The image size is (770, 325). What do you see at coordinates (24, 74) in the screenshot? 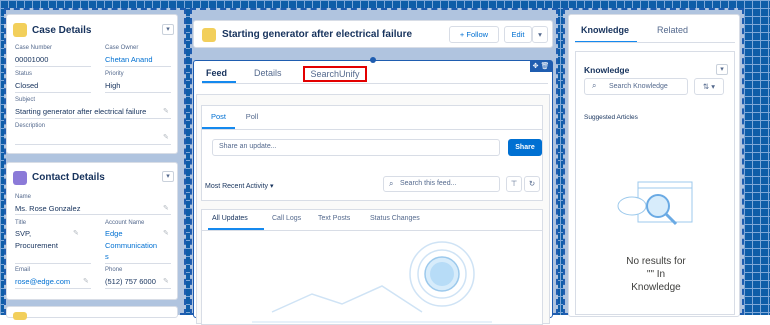
I see `status-label: Status` at bounding box center [24, 74].